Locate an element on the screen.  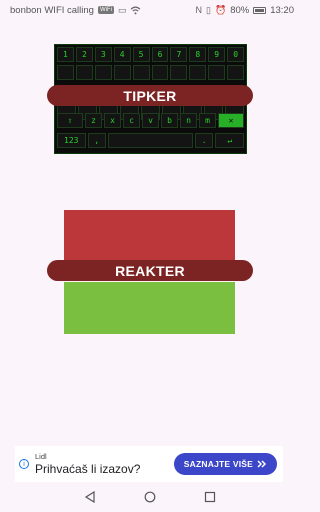
numbers-key: 123 is located at coordinates (71, 140).